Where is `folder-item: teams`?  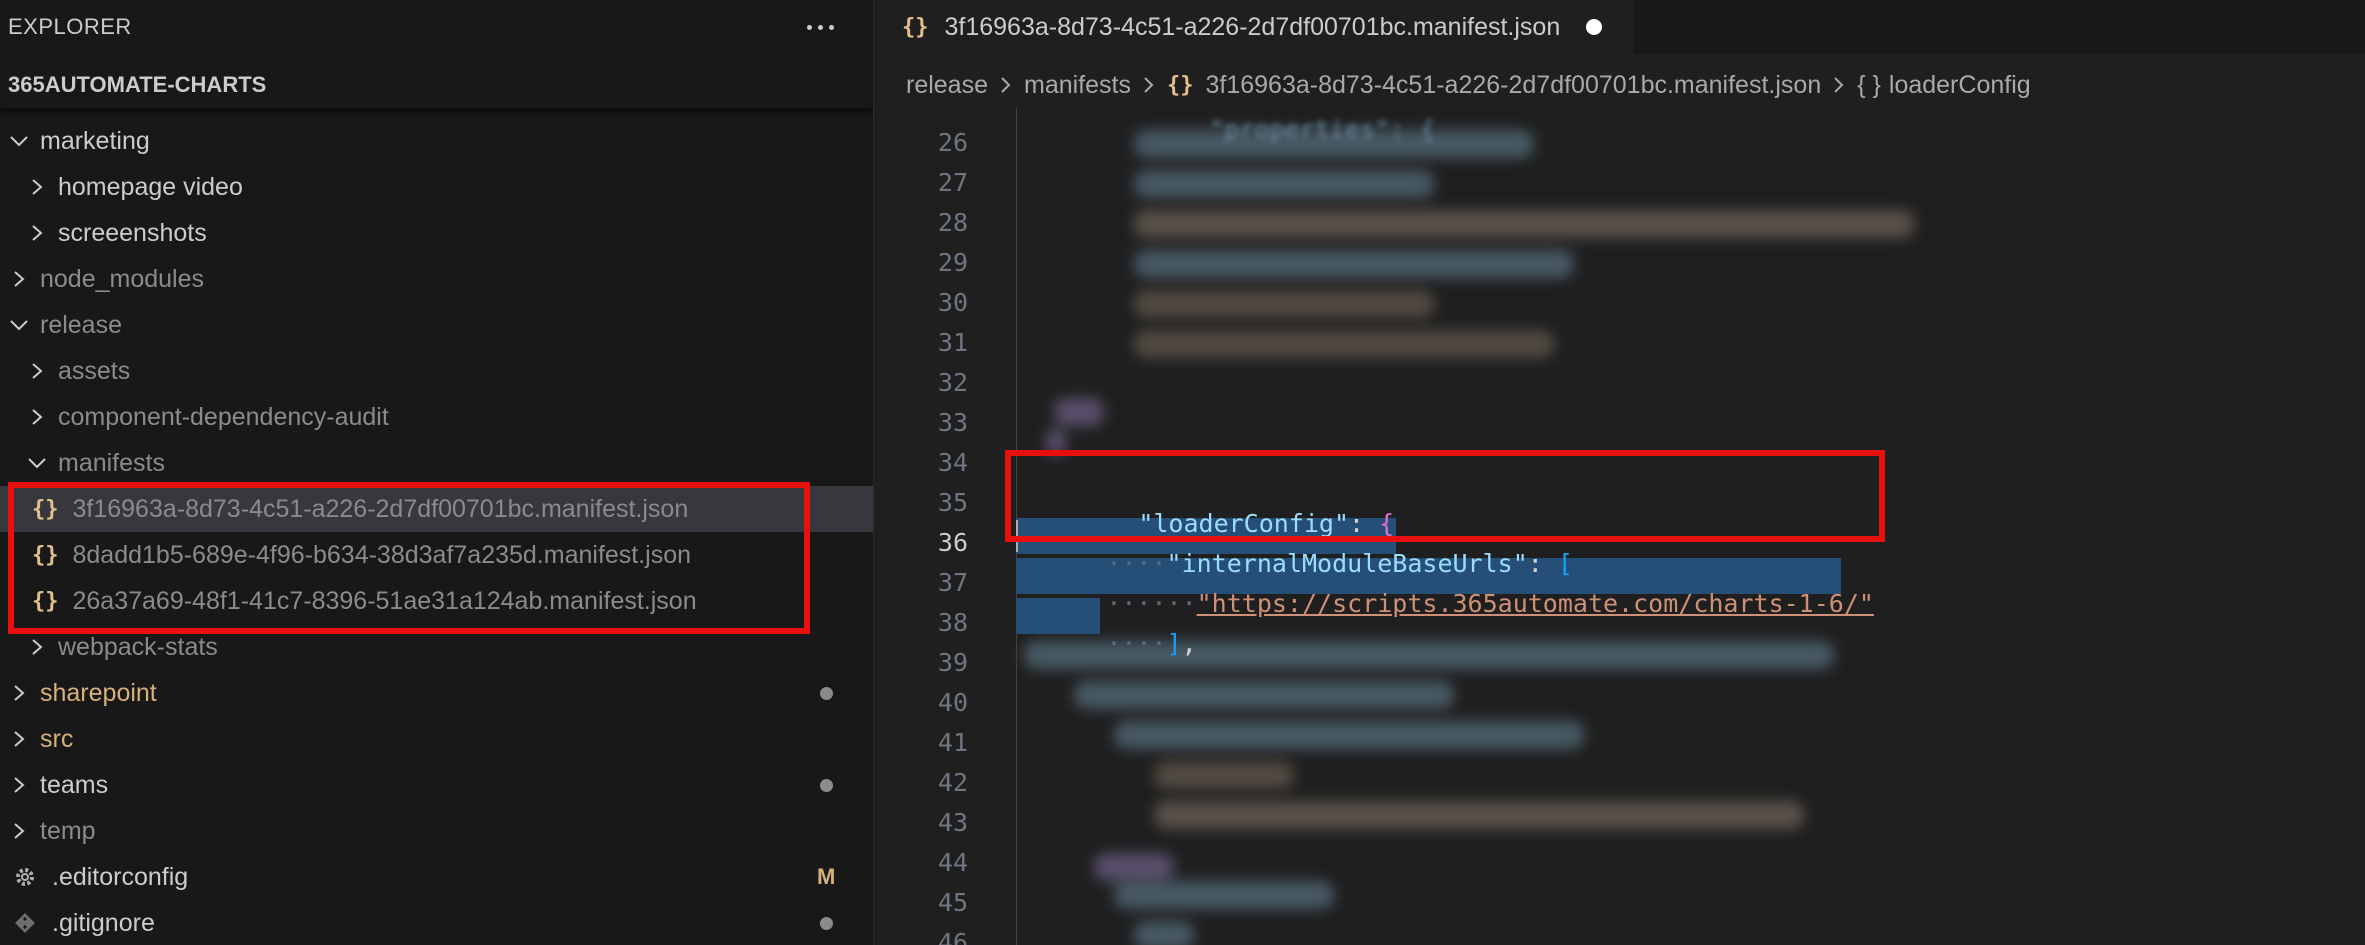 folder-item: teams is located at coordinates (436, 785).